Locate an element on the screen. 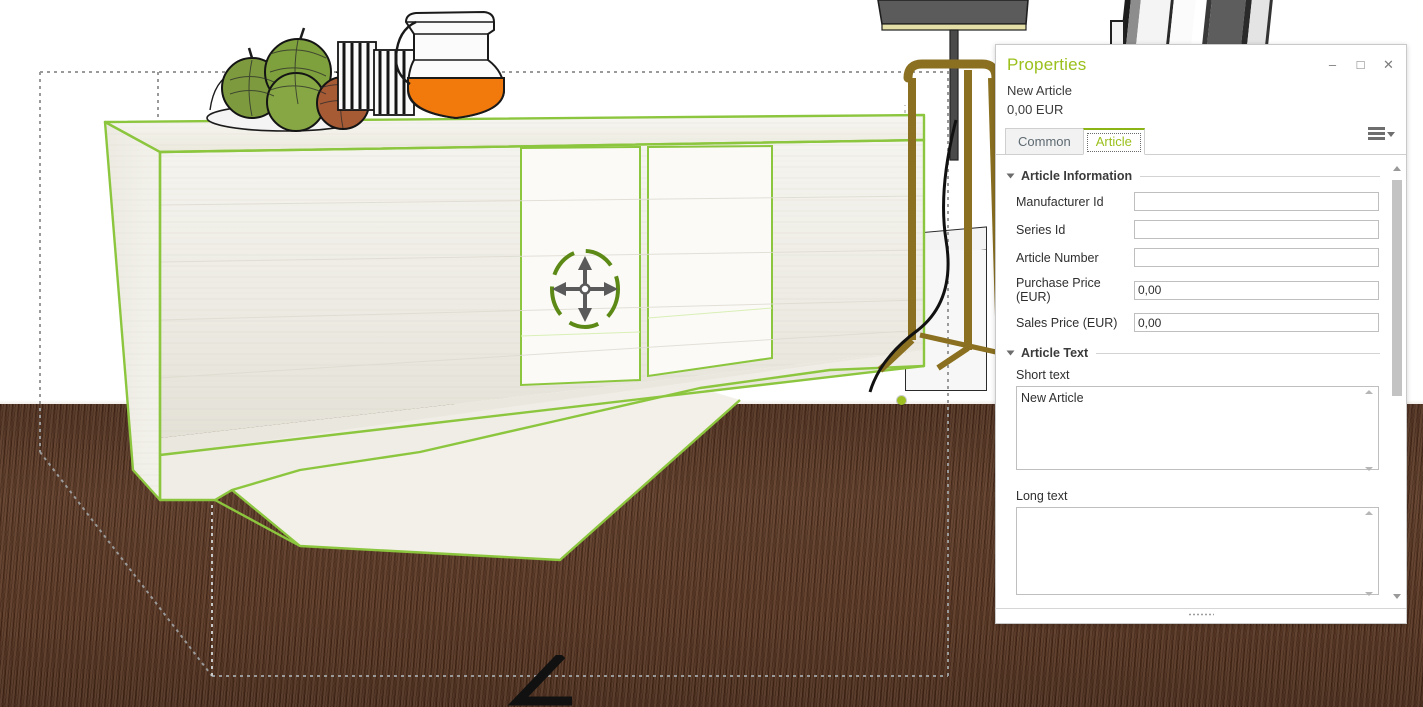 The width and height of the screenshot is (1423, 707). short-text-label: Short text is located at coordinates (1043, 375).